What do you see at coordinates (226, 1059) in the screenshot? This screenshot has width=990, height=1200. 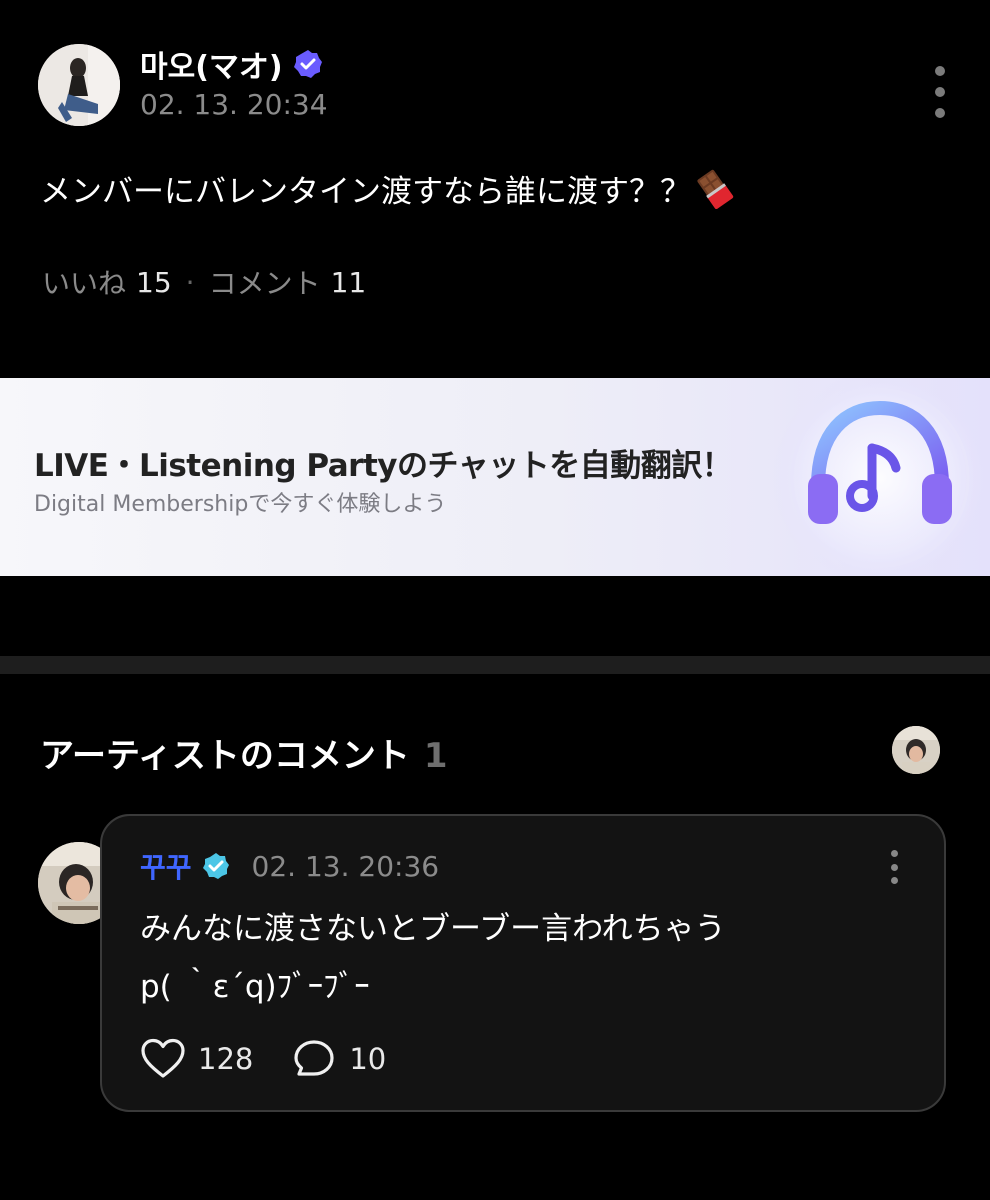 I see `like-count: 128` at bounding box center [226, 1059].